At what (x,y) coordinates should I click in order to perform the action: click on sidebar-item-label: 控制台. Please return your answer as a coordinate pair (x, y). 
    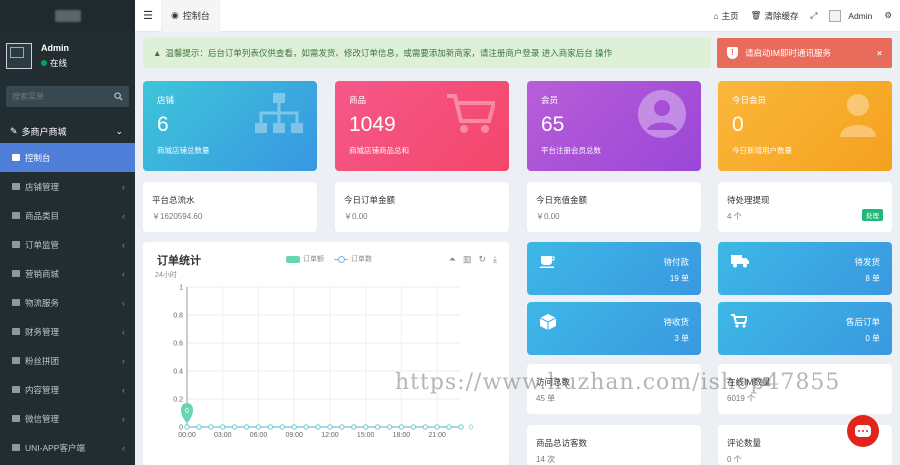
    Looking at the image, I should click on (38, 157).